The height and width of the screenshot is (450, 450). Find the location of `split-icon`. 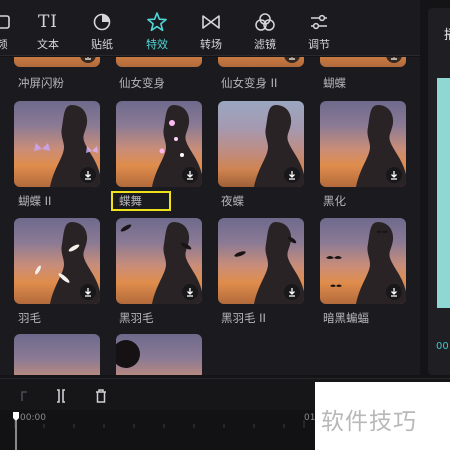

split-icon is located at coordinates (61, 396).